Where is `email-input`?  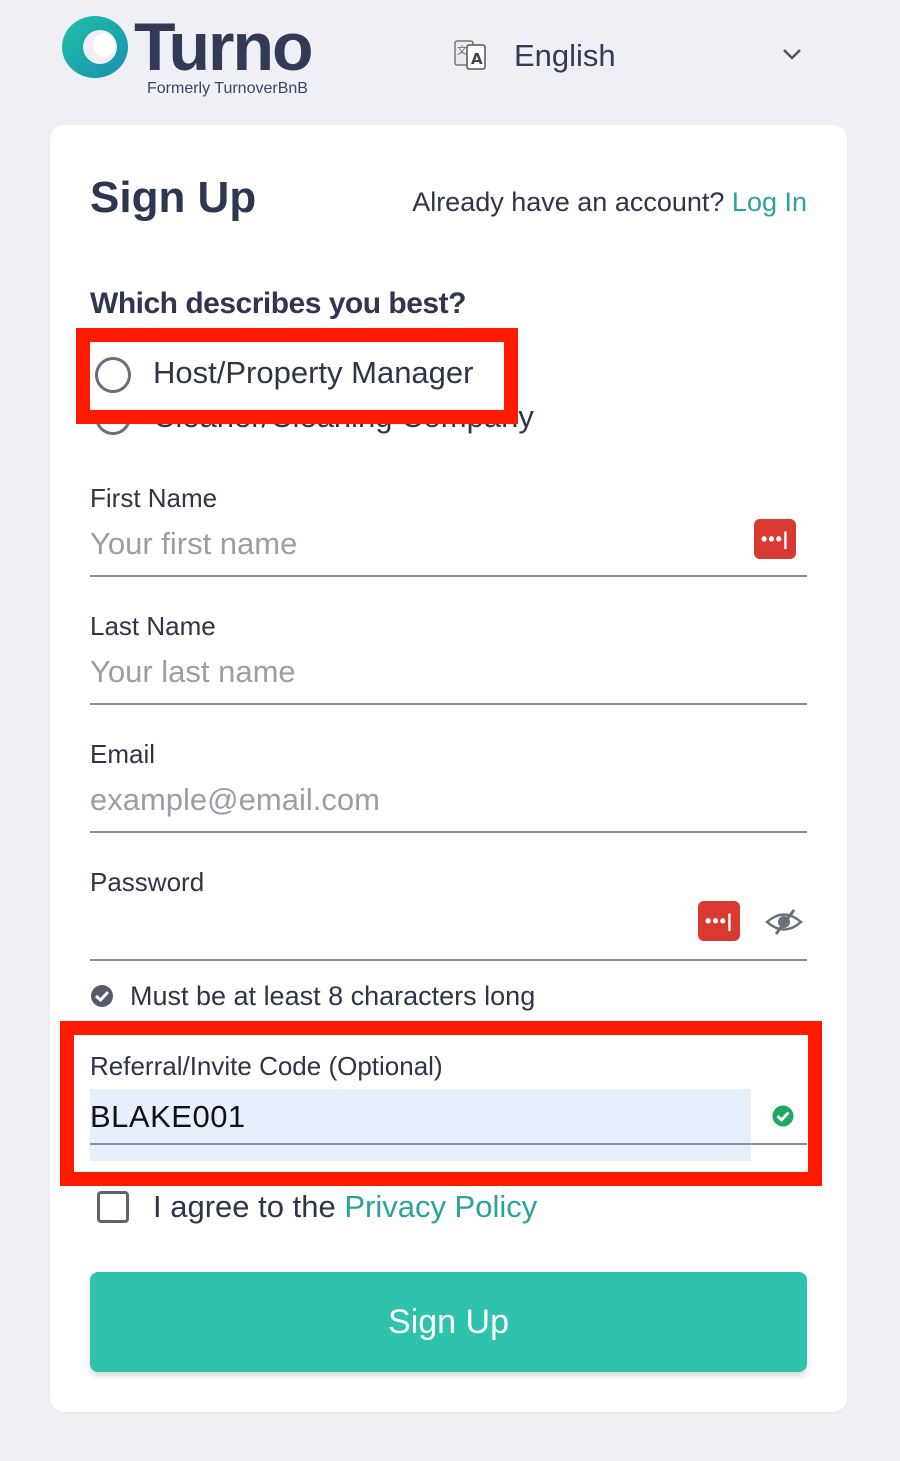
email-input is located at coordinates (448, 800).